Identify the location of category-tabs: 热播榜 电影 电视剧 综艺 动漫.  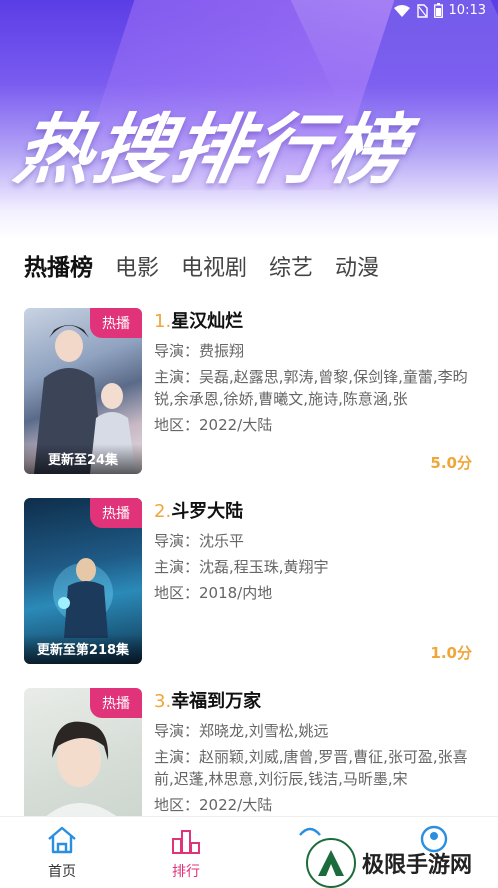
(212, 265).